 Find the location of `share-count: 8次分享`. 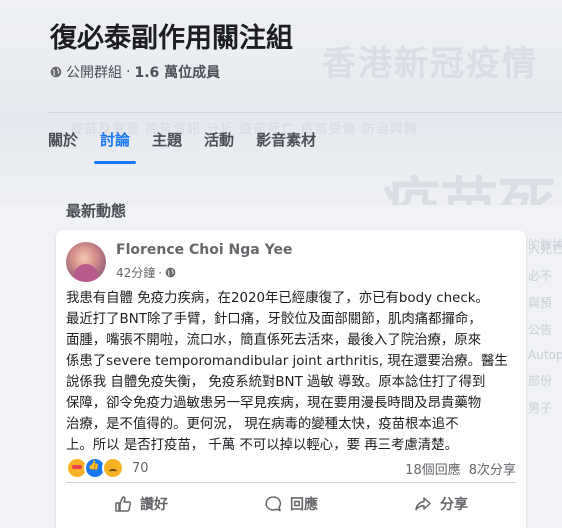

share-count: 8次分享 is located at coordinates (492, 468).